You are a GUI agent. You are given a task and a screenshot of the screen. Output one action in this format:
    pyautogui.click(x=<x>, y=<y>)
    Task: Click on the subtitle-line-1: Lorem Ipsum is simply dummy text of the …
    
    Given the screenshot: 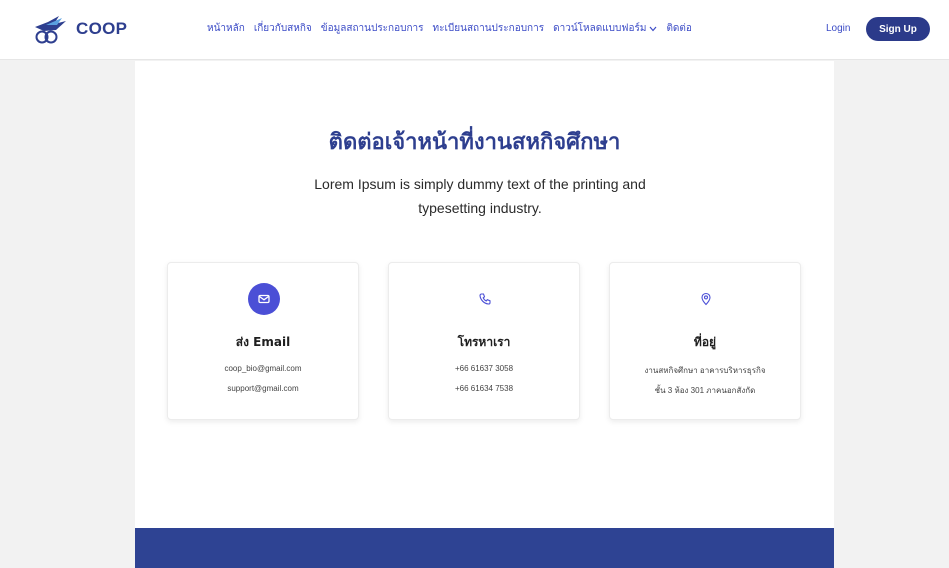 What is the action you would take?
    pyautogui.click(x=480, y=184)
    